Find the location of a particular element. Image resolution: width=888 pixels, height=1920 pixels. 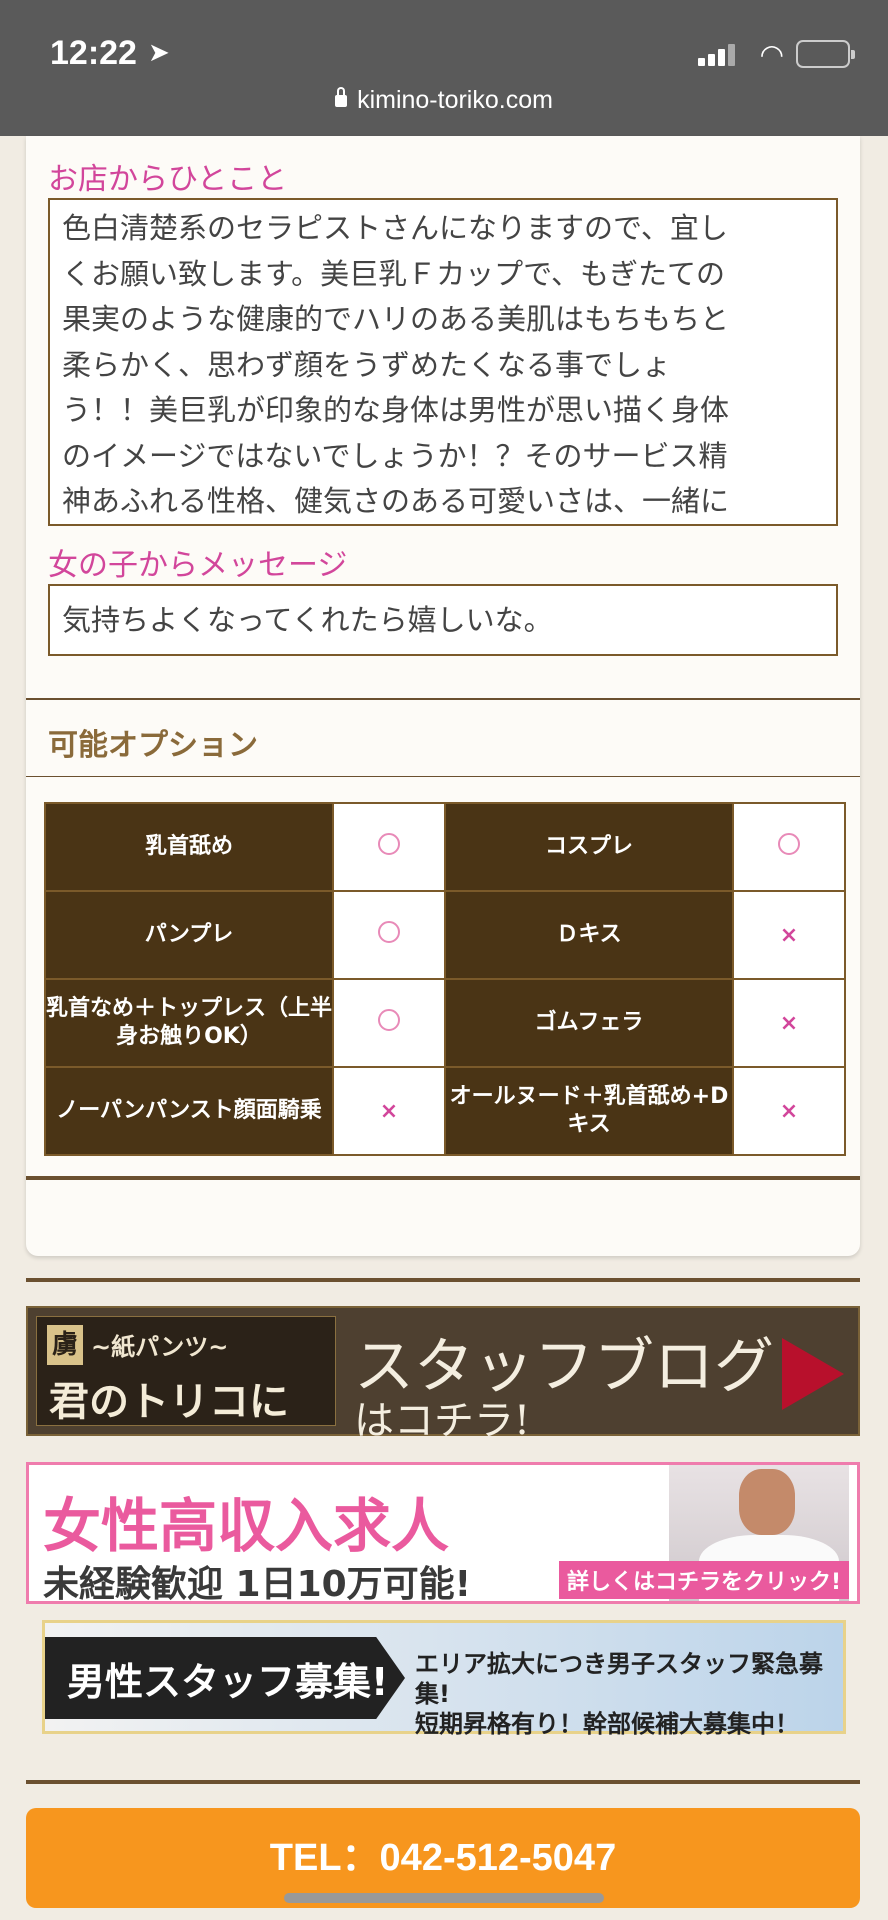

play-arrow-icon is located at coordinates (813, 1374).